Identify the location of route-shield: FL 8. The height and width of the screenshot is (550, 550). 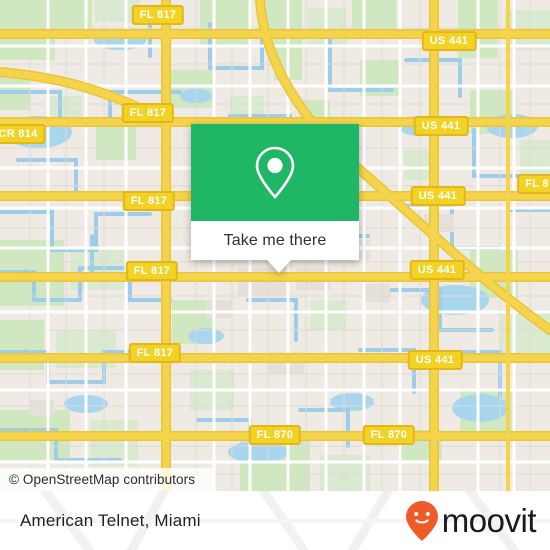
(533, 184).